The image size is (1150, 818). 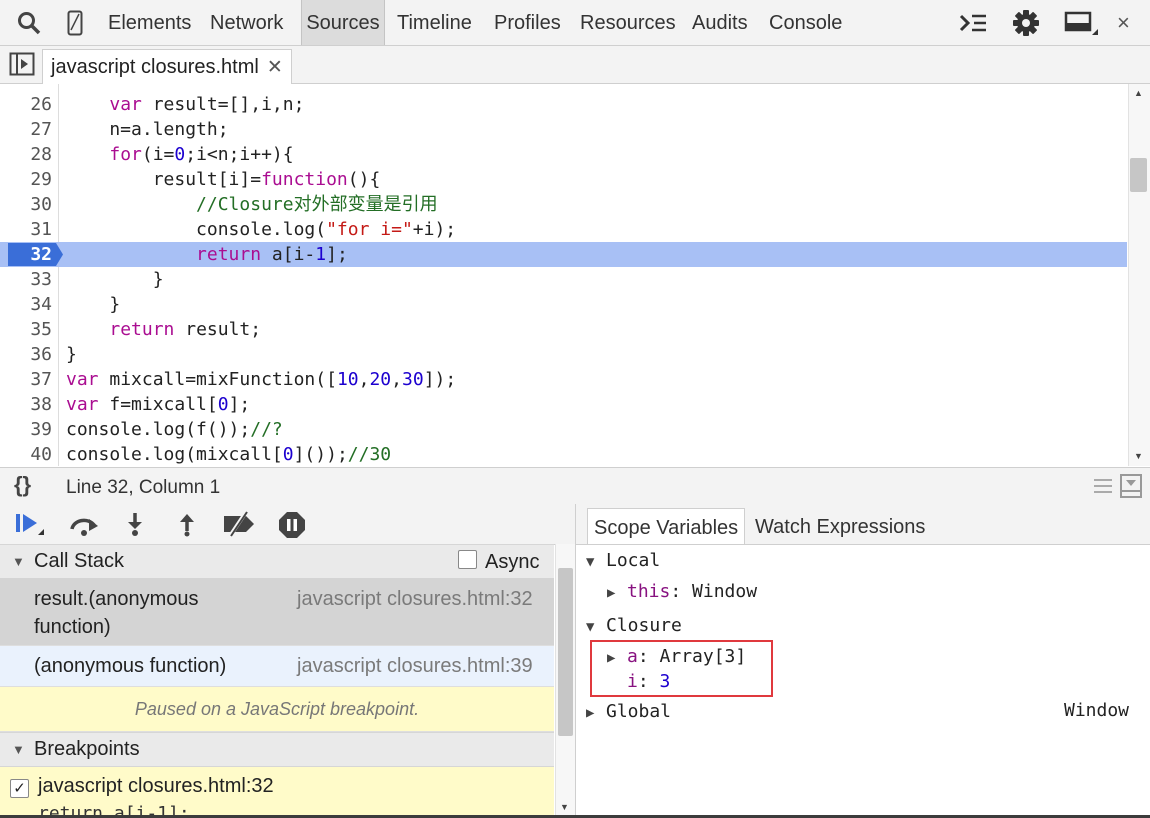 What do you see at coordinates (563, 354) in the screenshot?
I see `code-line: 36}` at bounding box center [563, 354].